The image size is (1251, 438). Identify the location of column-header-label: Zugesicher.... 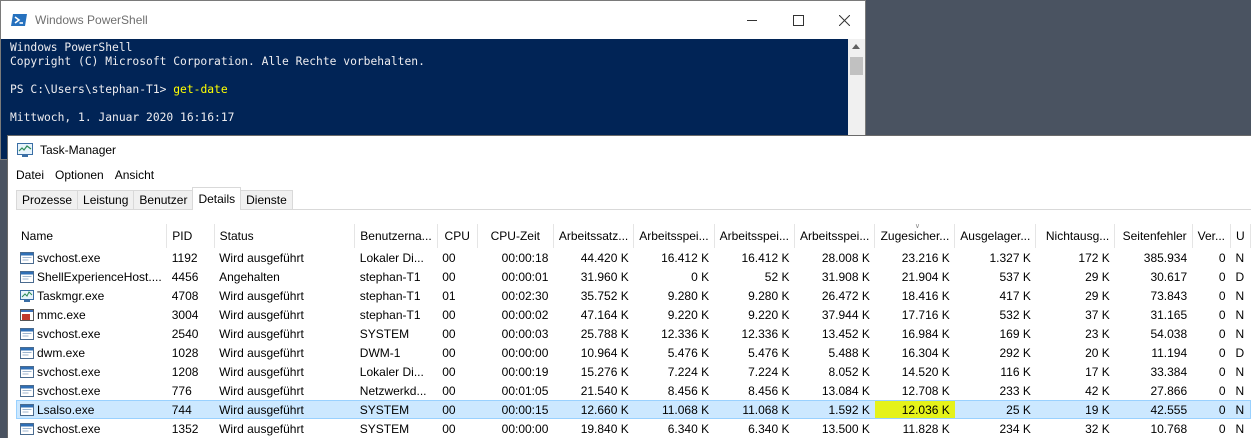
(915, 236).